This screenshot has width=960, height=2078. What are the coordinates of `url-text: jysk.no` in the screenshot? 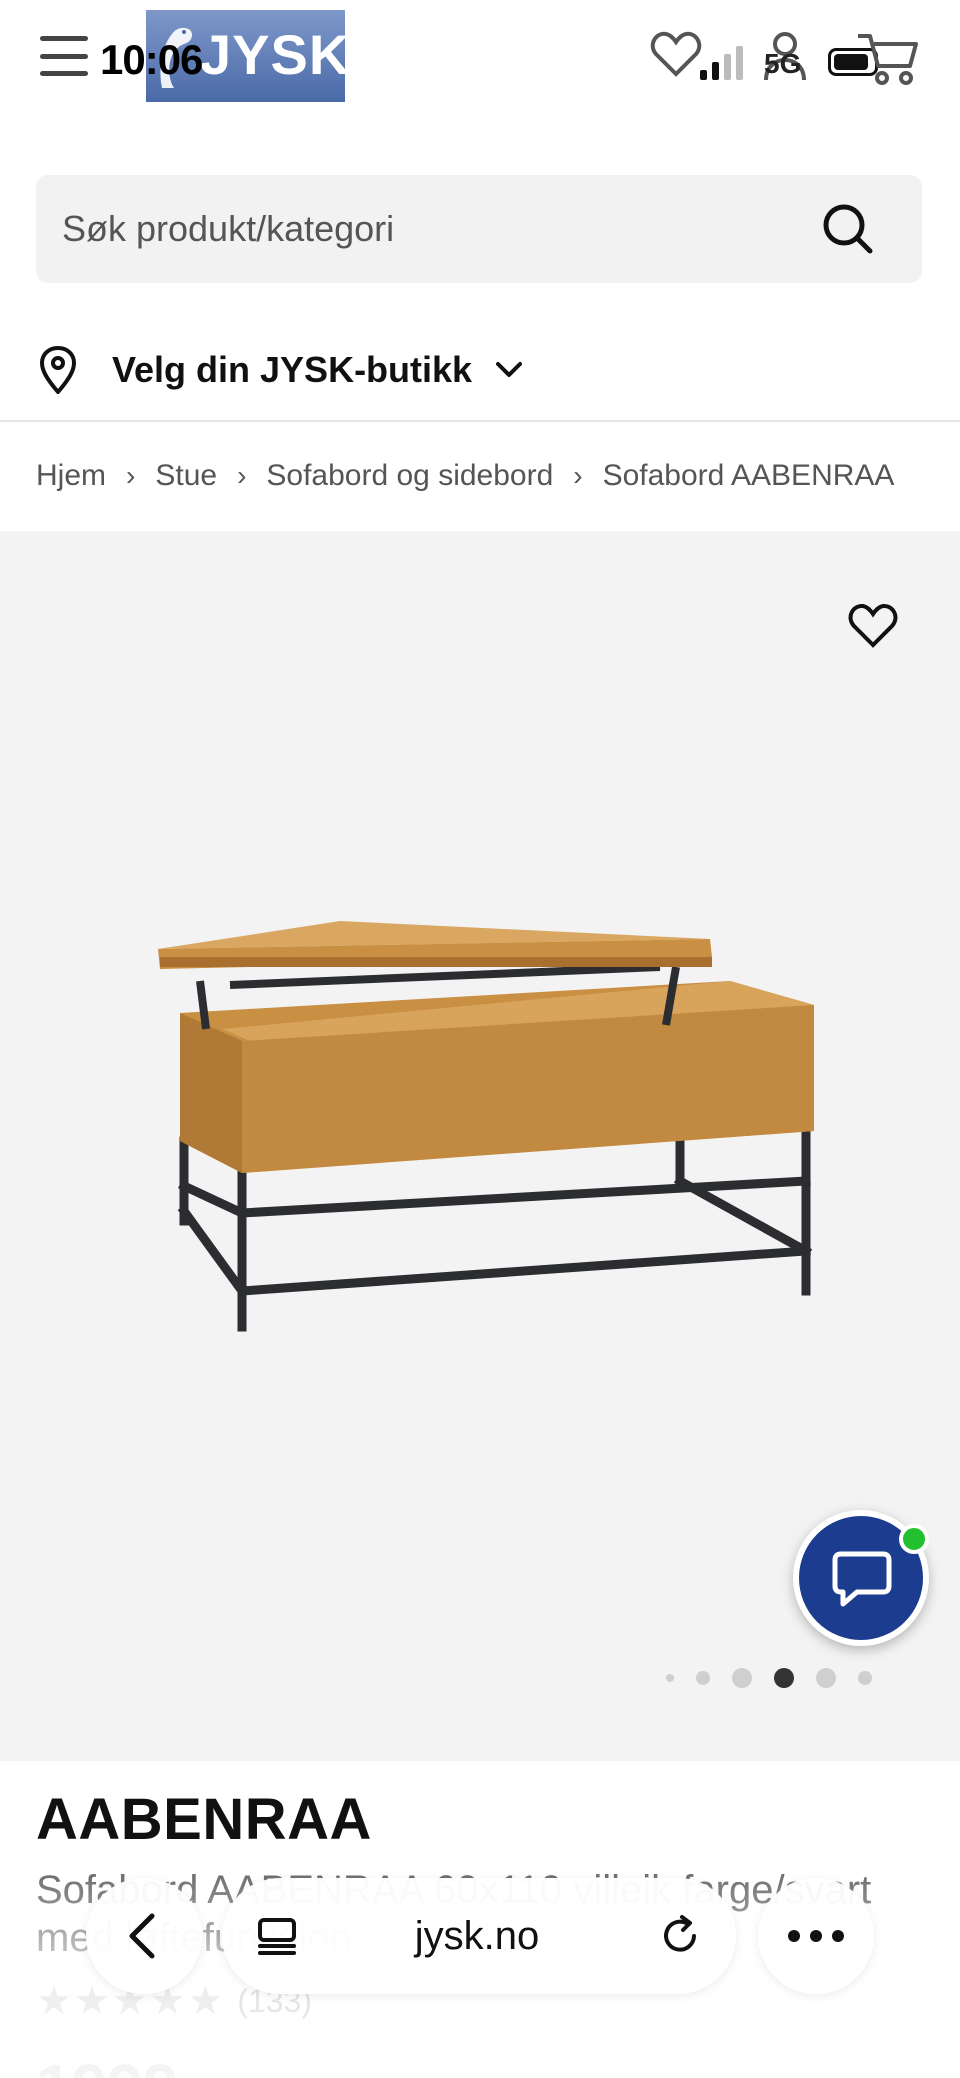 It's located at (477, 1936).